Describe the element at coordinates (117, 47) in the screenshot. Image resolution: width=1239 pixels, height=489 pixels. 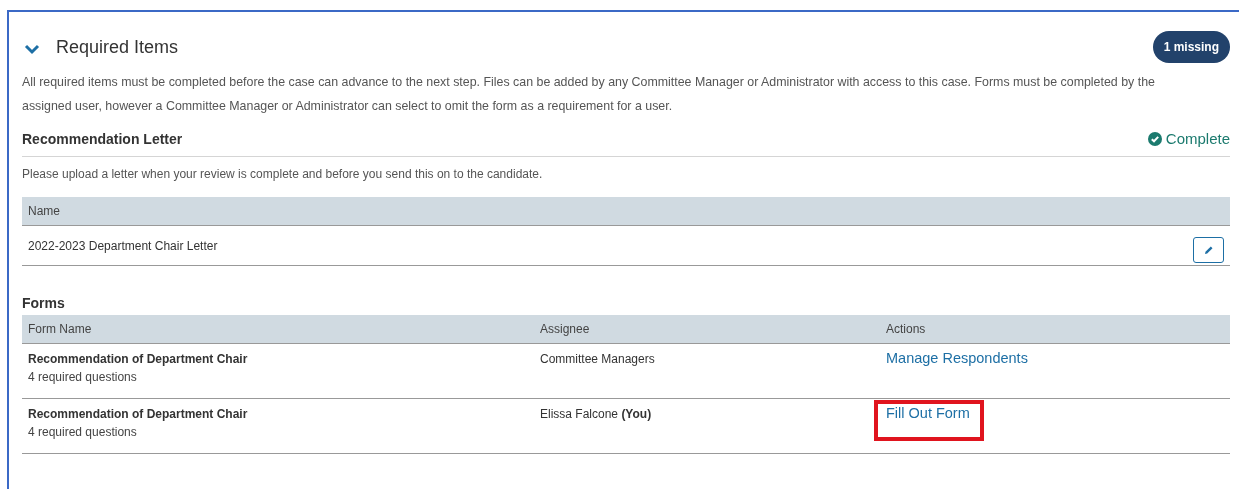
I see `section-title: Required Items` at that location.